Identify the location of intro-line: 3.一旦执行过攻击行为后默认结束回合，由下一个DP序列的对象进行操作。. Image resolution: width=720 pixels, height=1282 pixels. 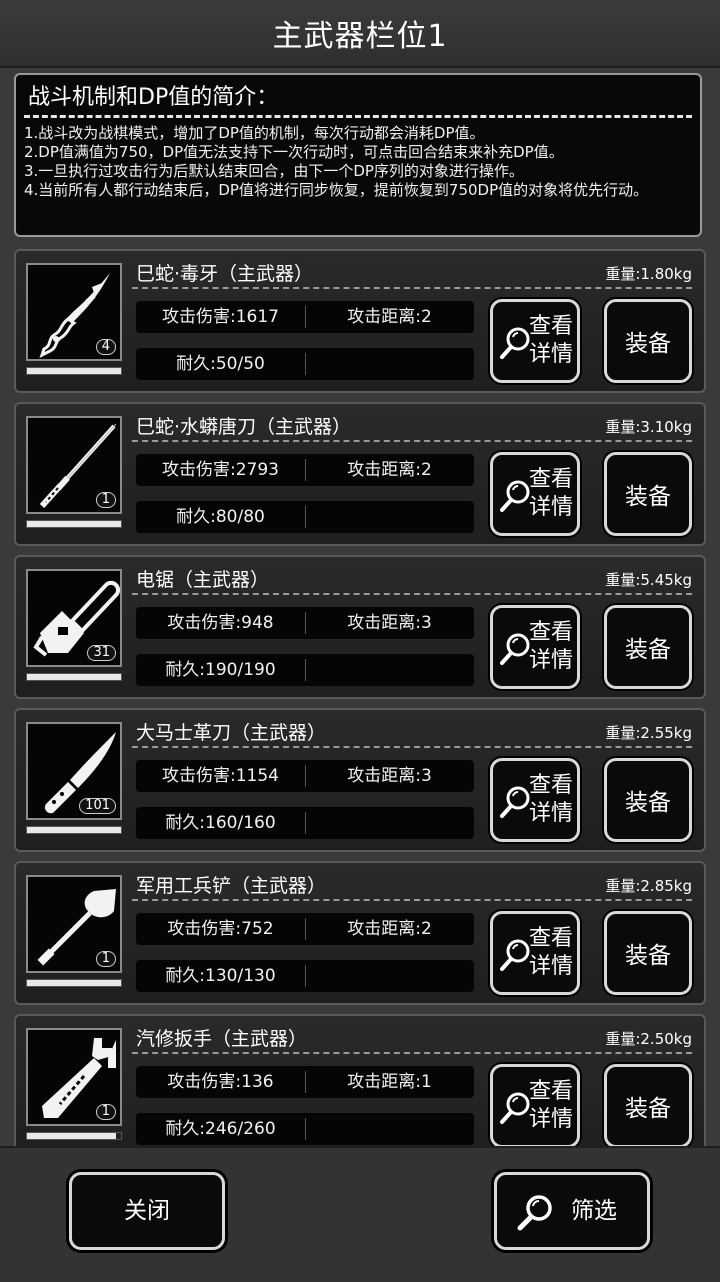
(274, 171).